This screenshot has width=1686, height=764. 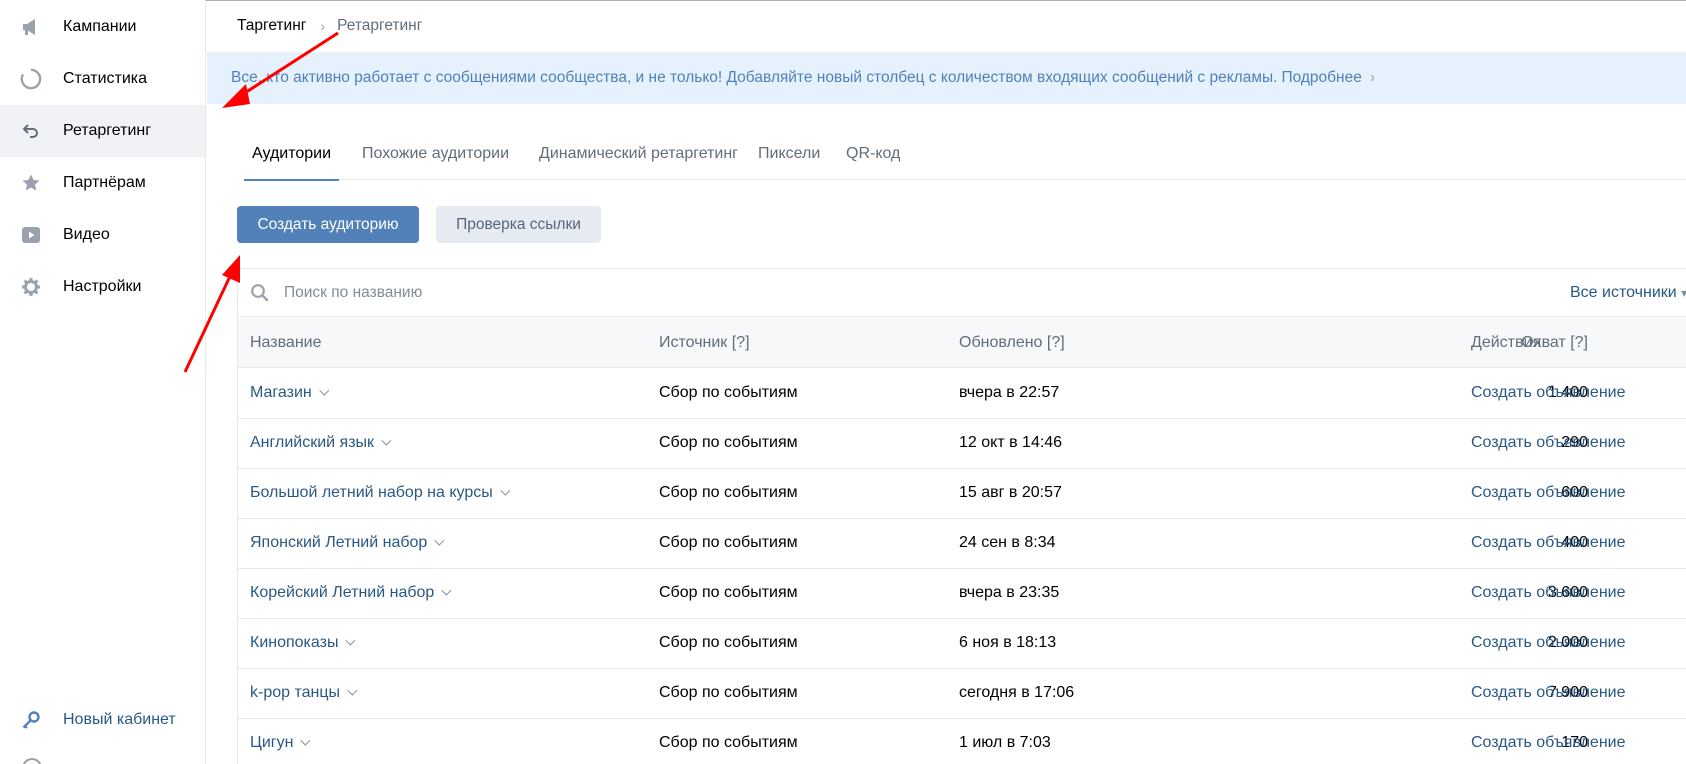 I want to click on sources-filter-dropdown: Все источники ▾, so click(x=1628, y=293).